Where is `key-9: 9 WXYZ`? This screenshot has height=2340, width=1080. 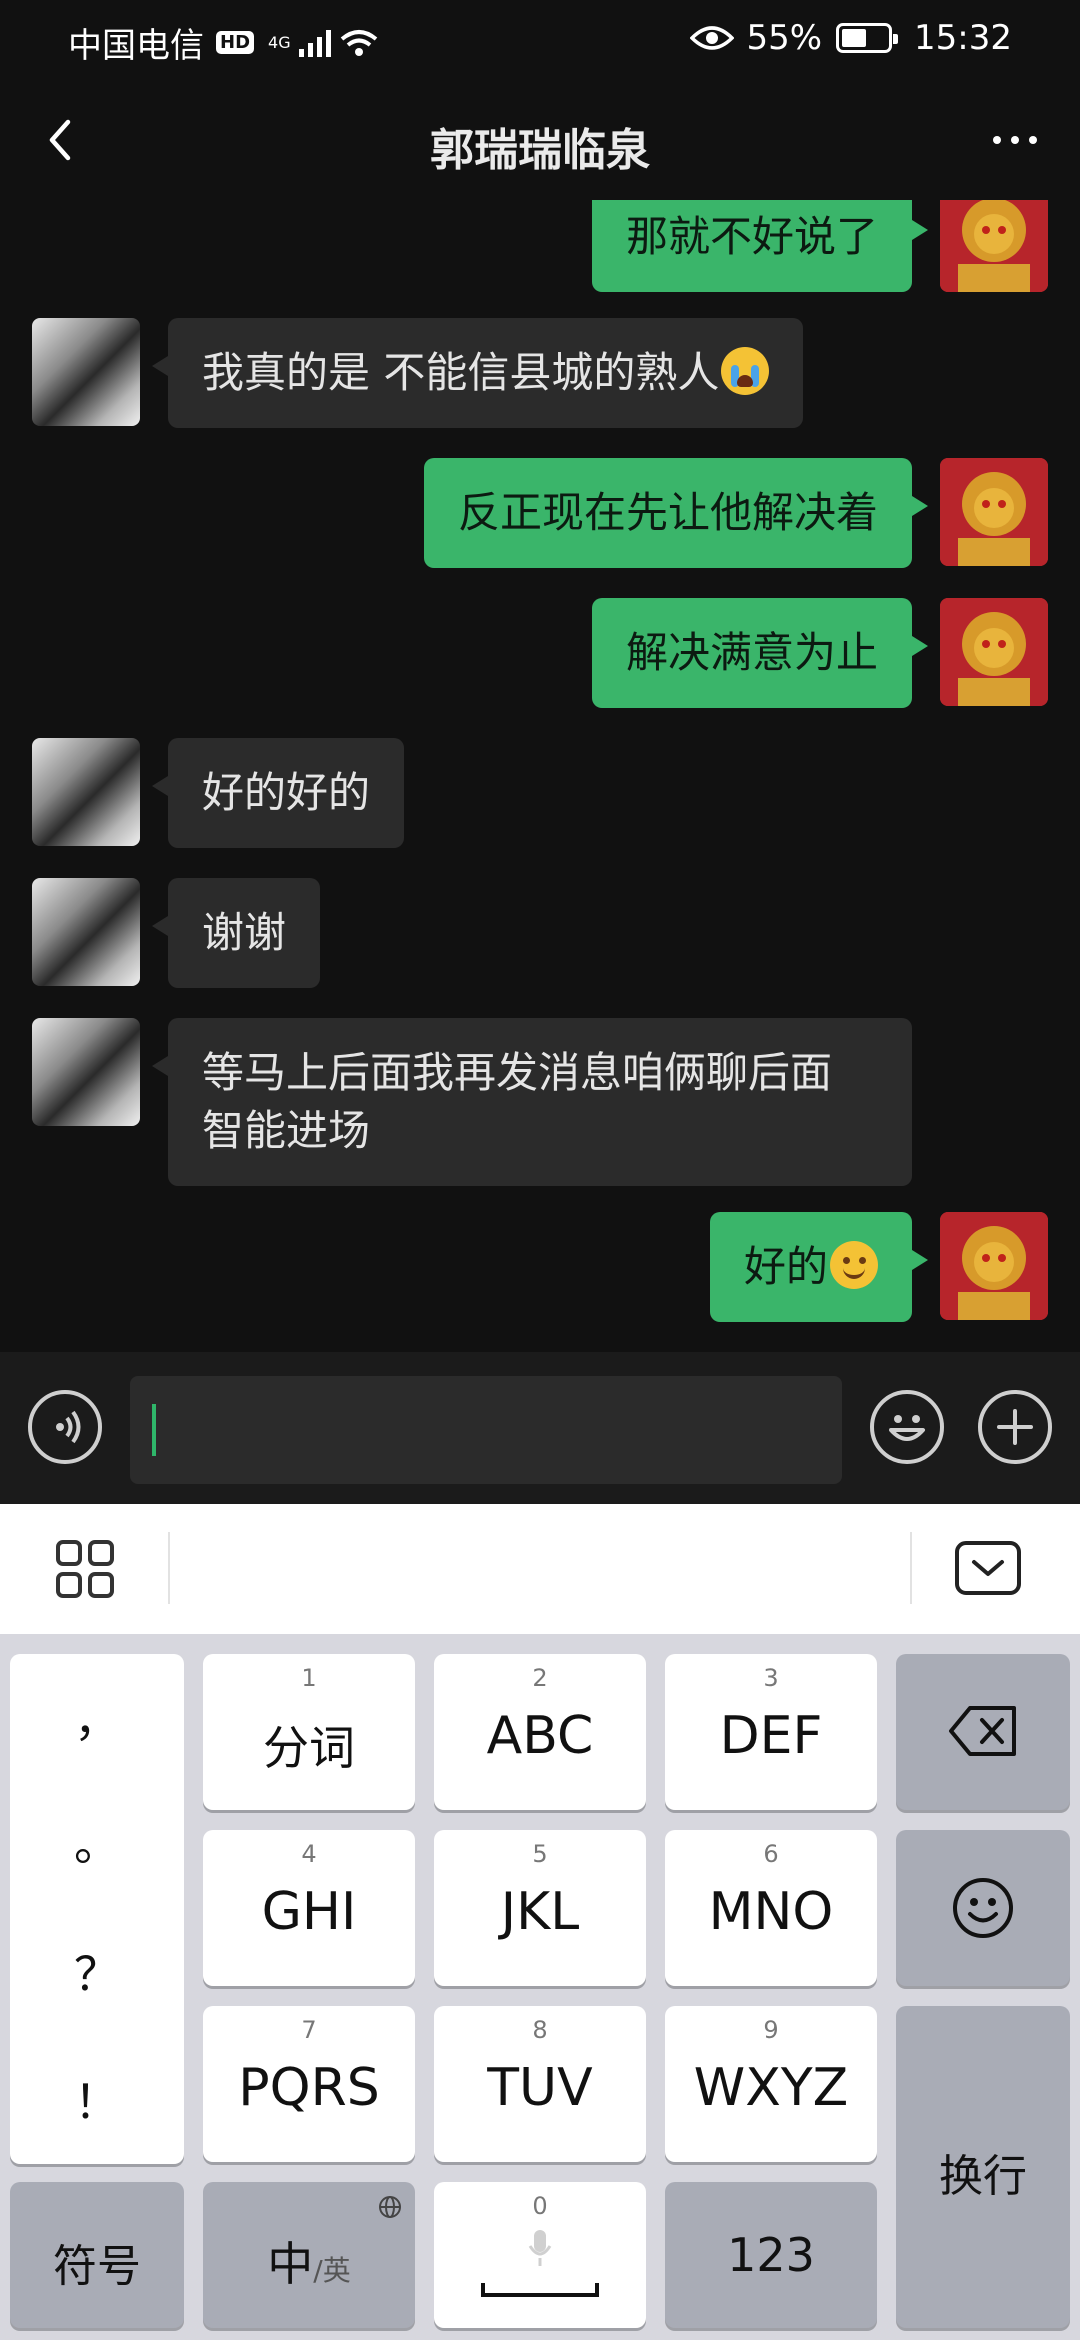 key-9: 9 WXYZ is located at coordinates (771, 2084).